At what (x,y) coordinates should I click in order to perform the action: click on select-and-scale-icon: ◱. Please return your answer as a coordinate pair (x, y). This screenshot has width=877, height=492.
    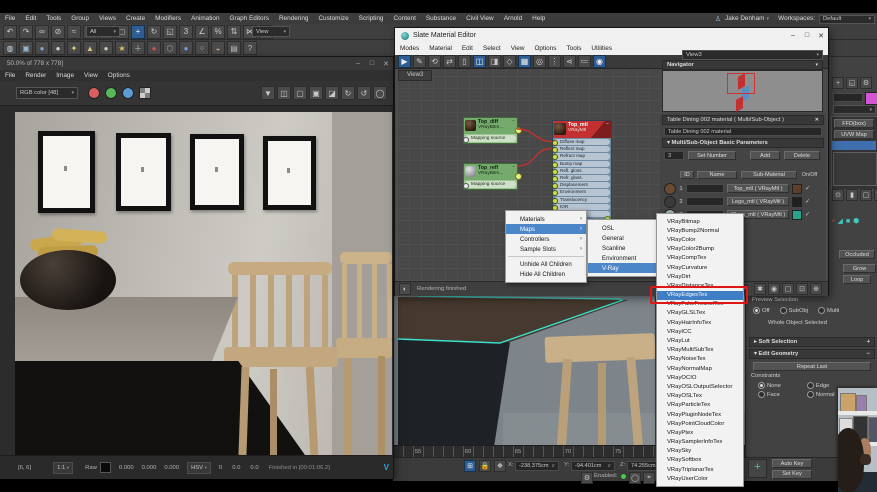
    Looking at the image, I should click on (170, 31).